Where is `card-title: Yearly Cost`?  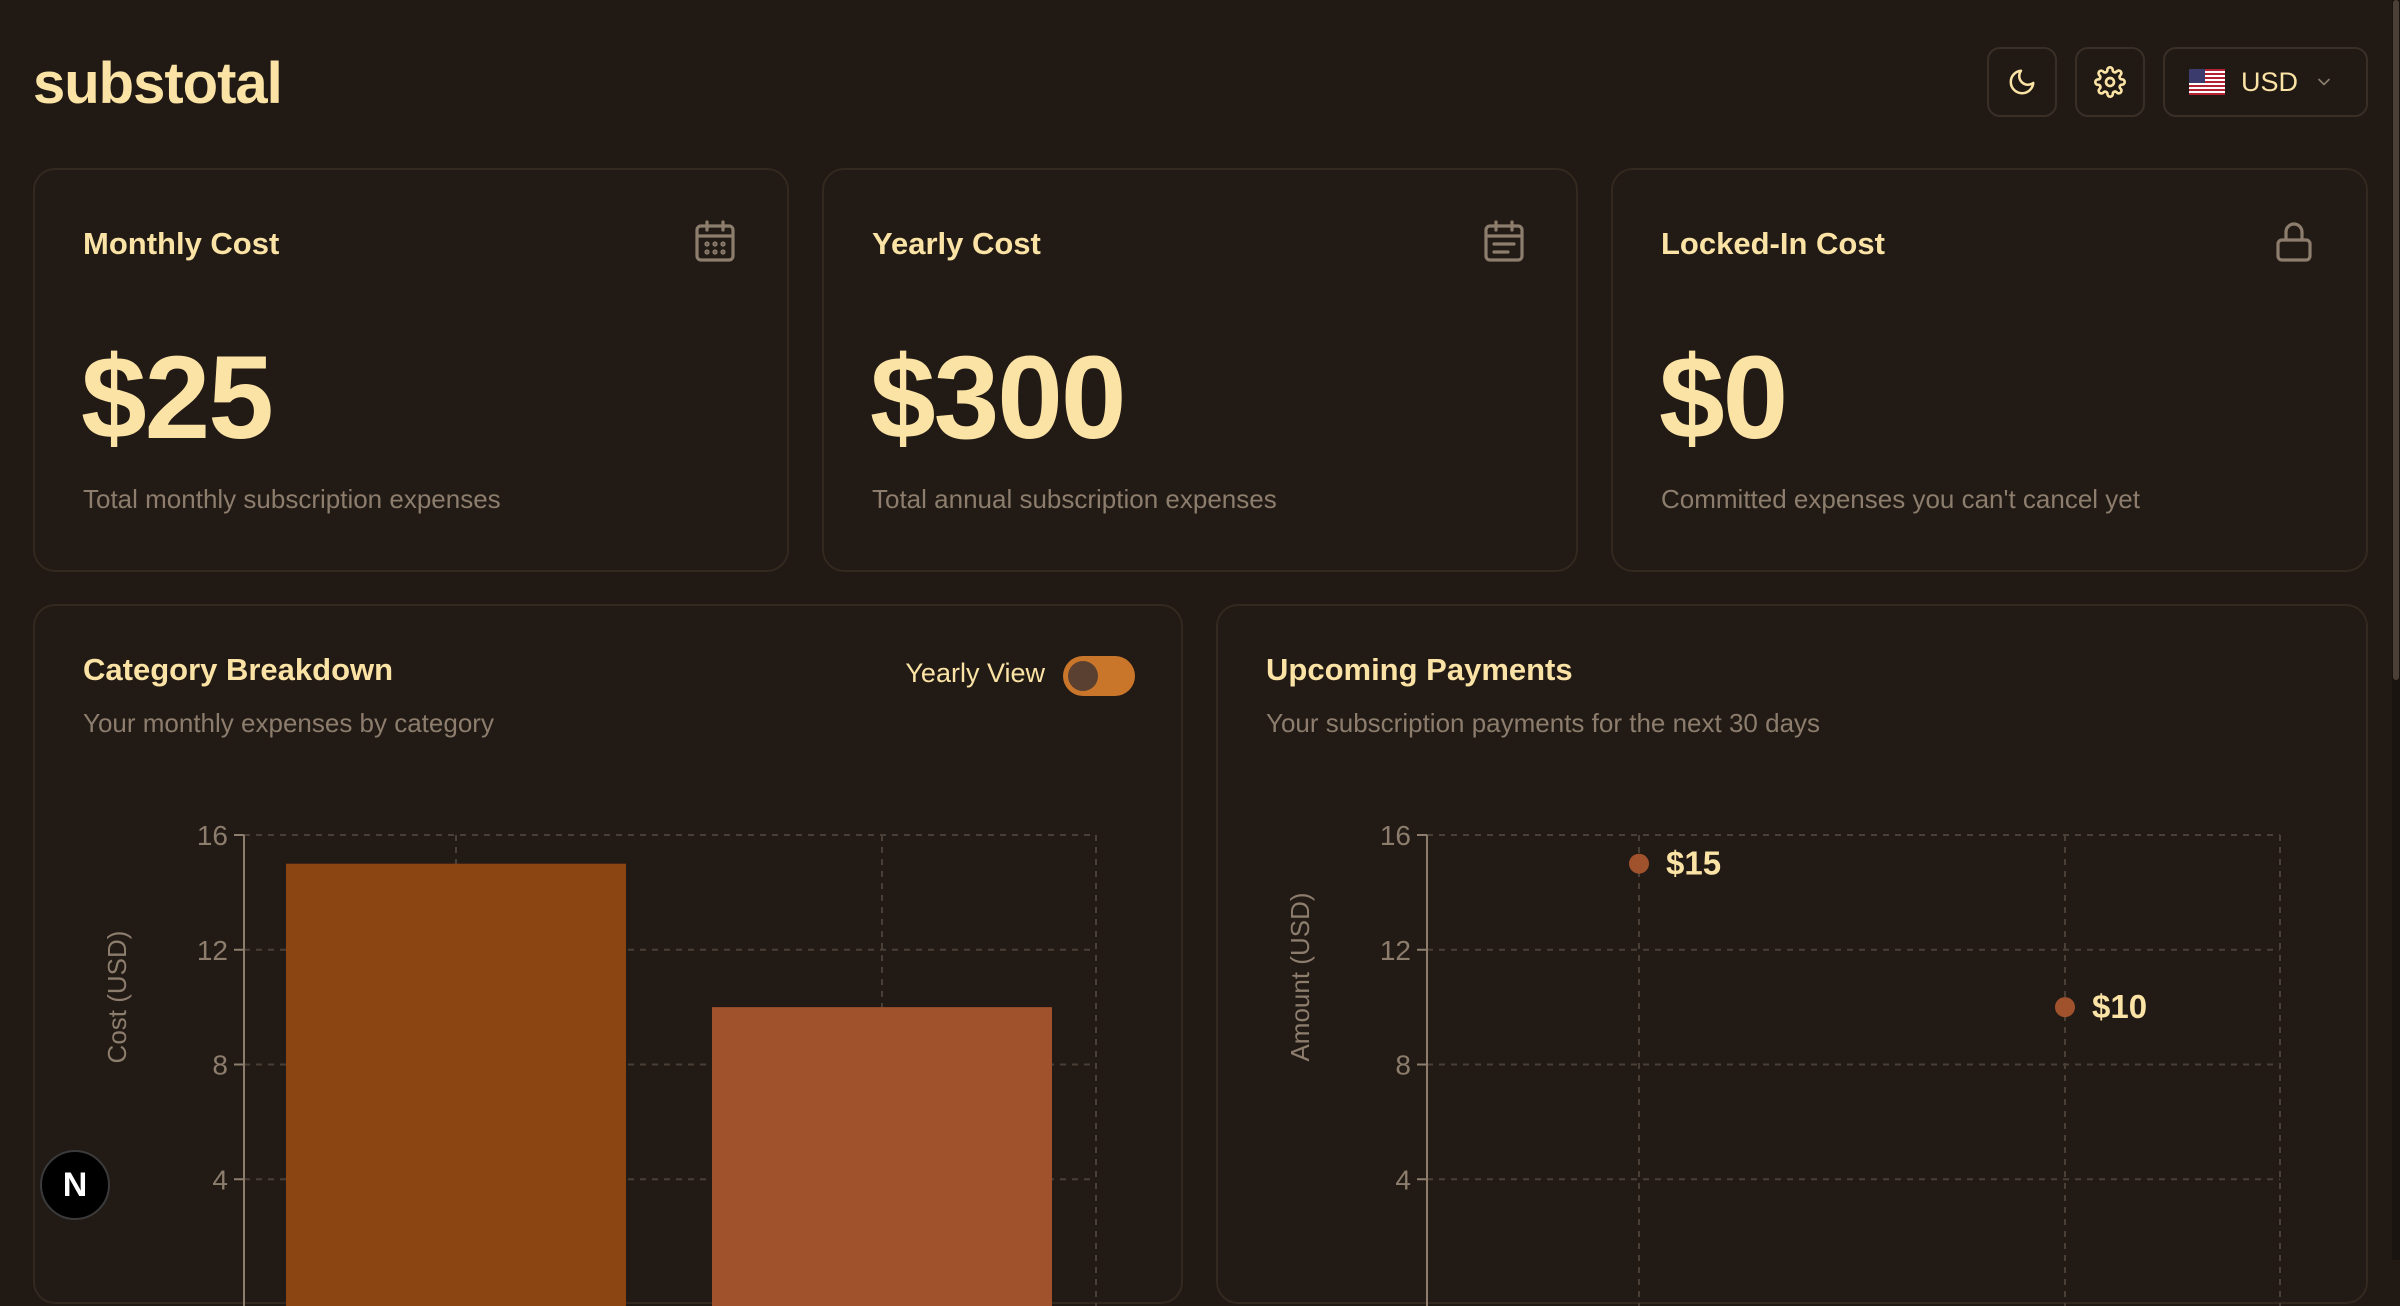
card-title: Yearly Cost is located at coordinates (956, 243).